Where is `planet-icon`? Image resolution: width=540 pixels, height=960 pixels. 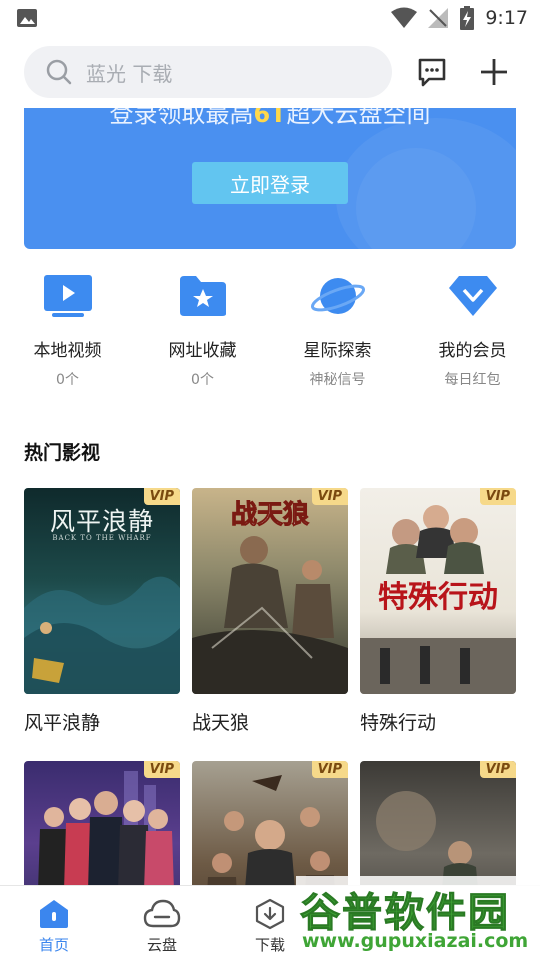
planet-icon is located at coordinates (337, 296).